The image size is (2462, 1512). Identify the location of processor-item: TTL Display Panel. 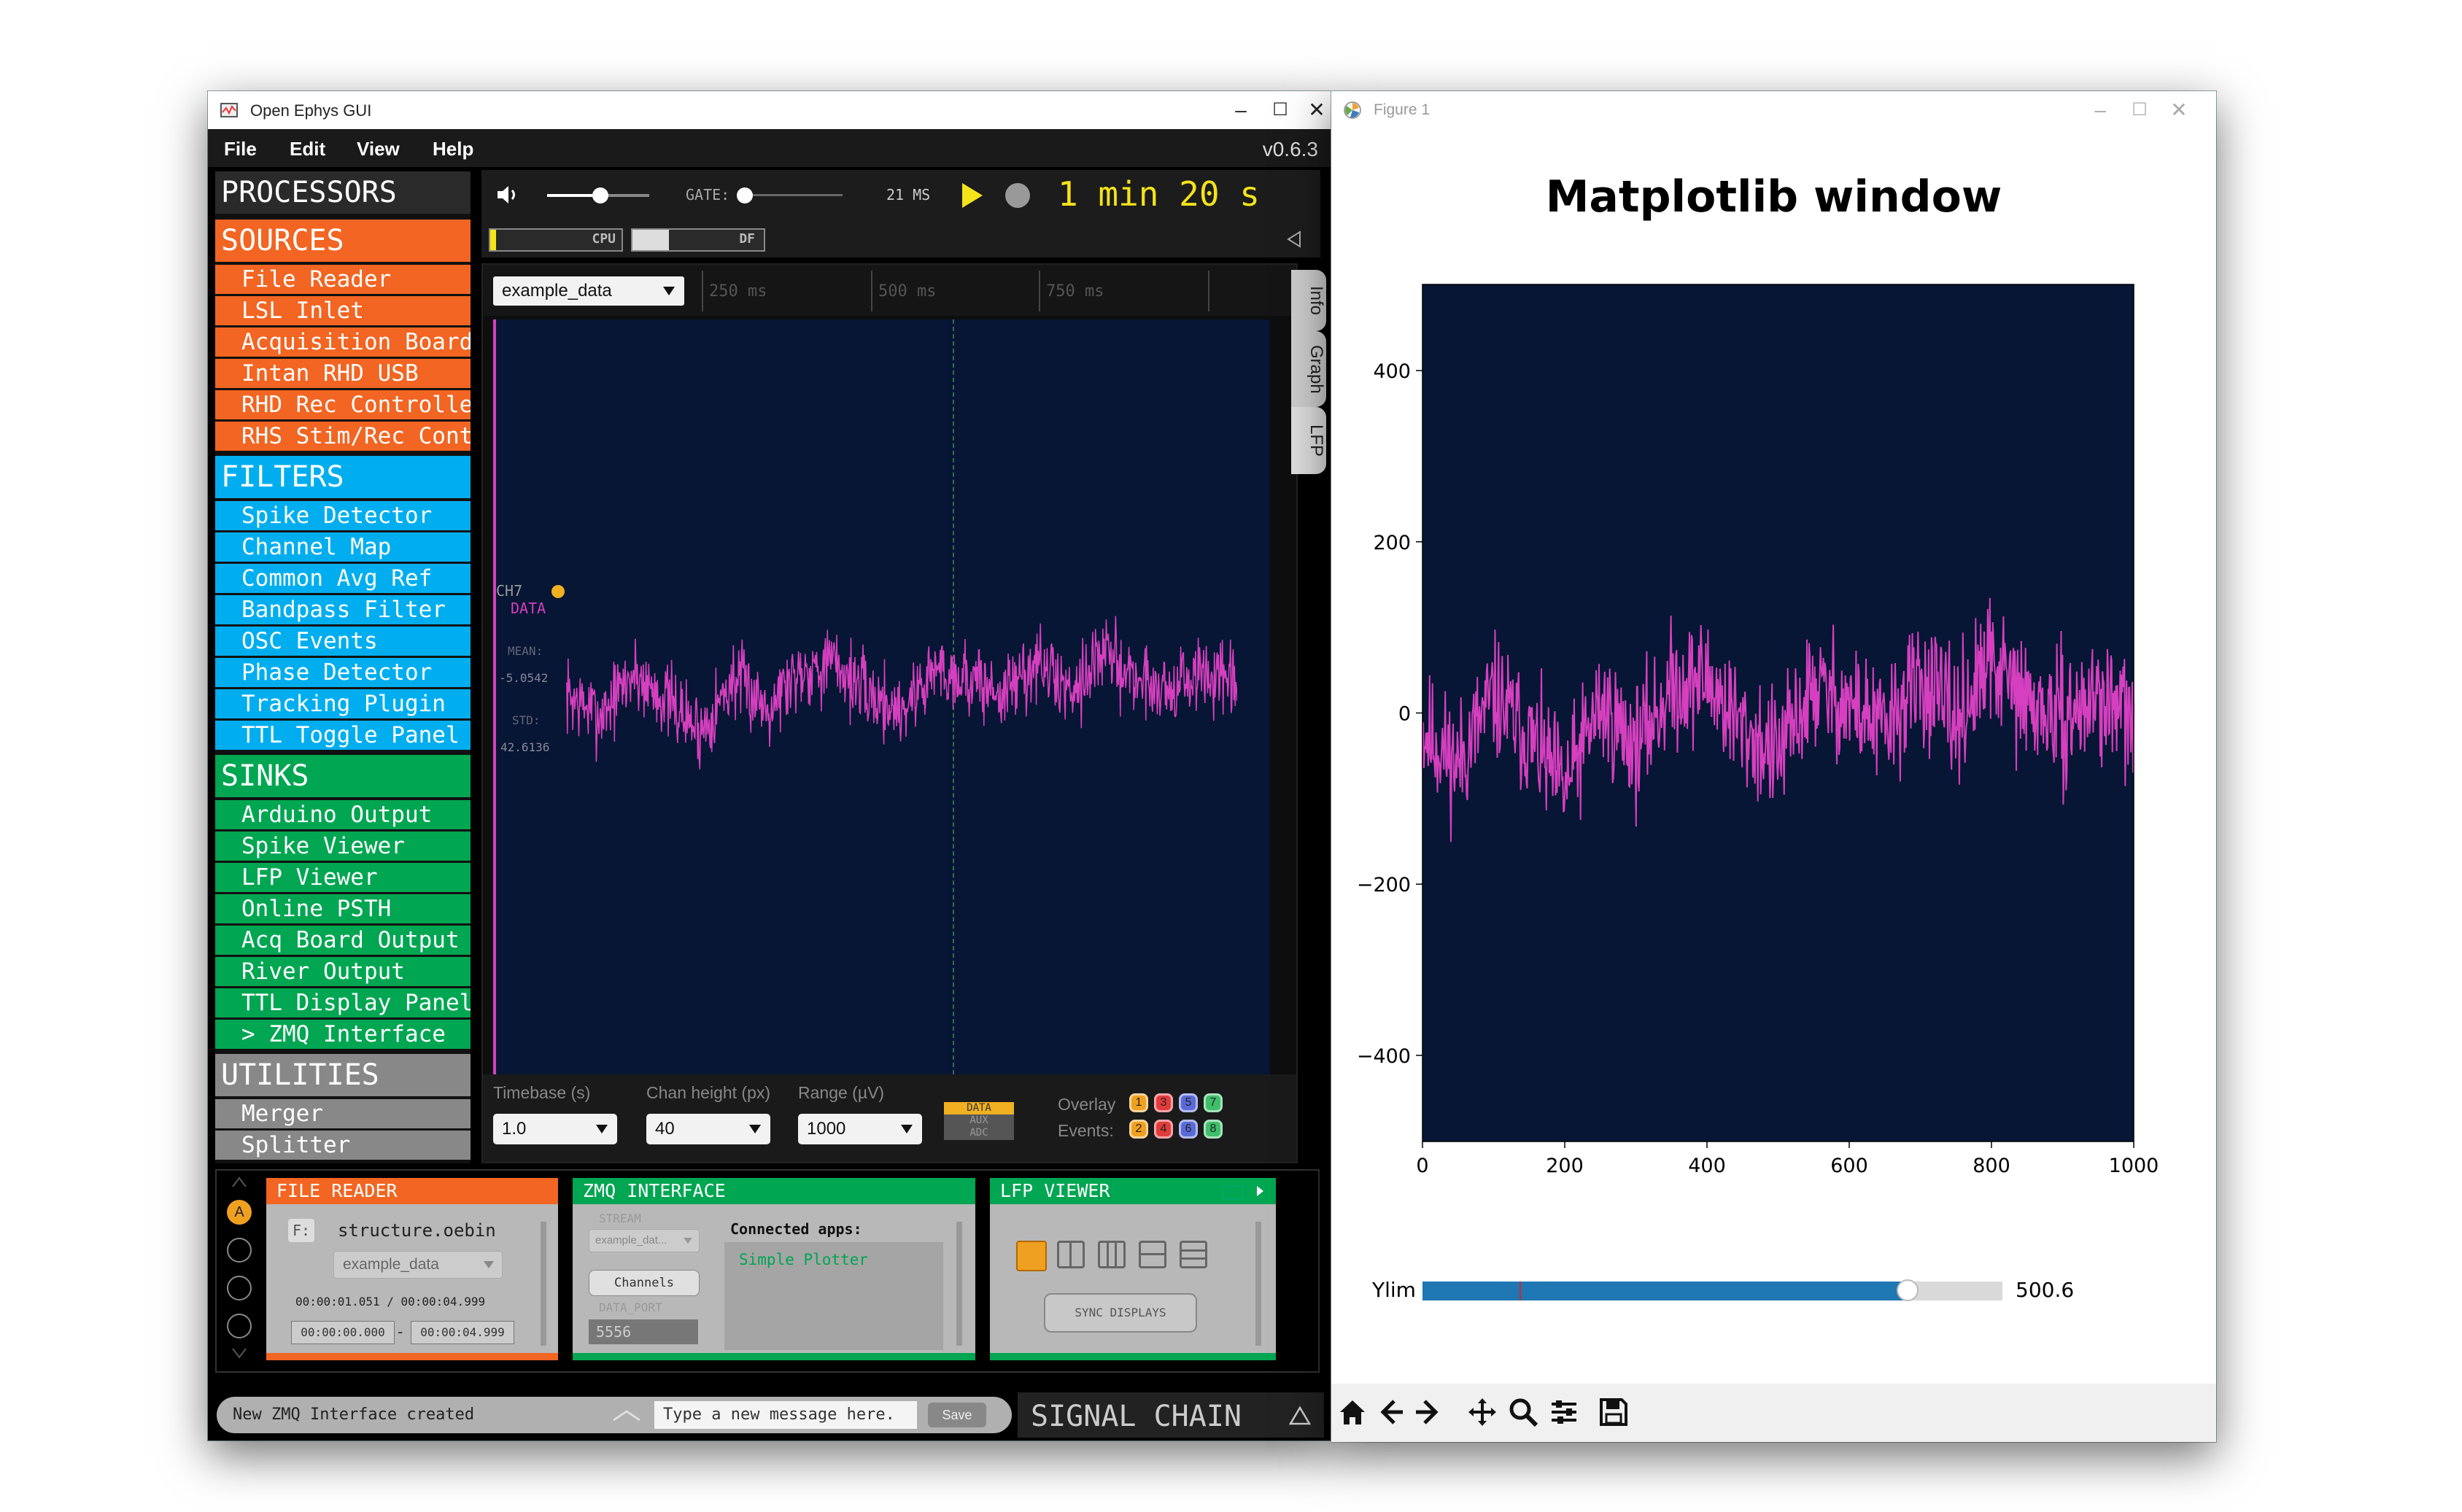
(343, 1002).